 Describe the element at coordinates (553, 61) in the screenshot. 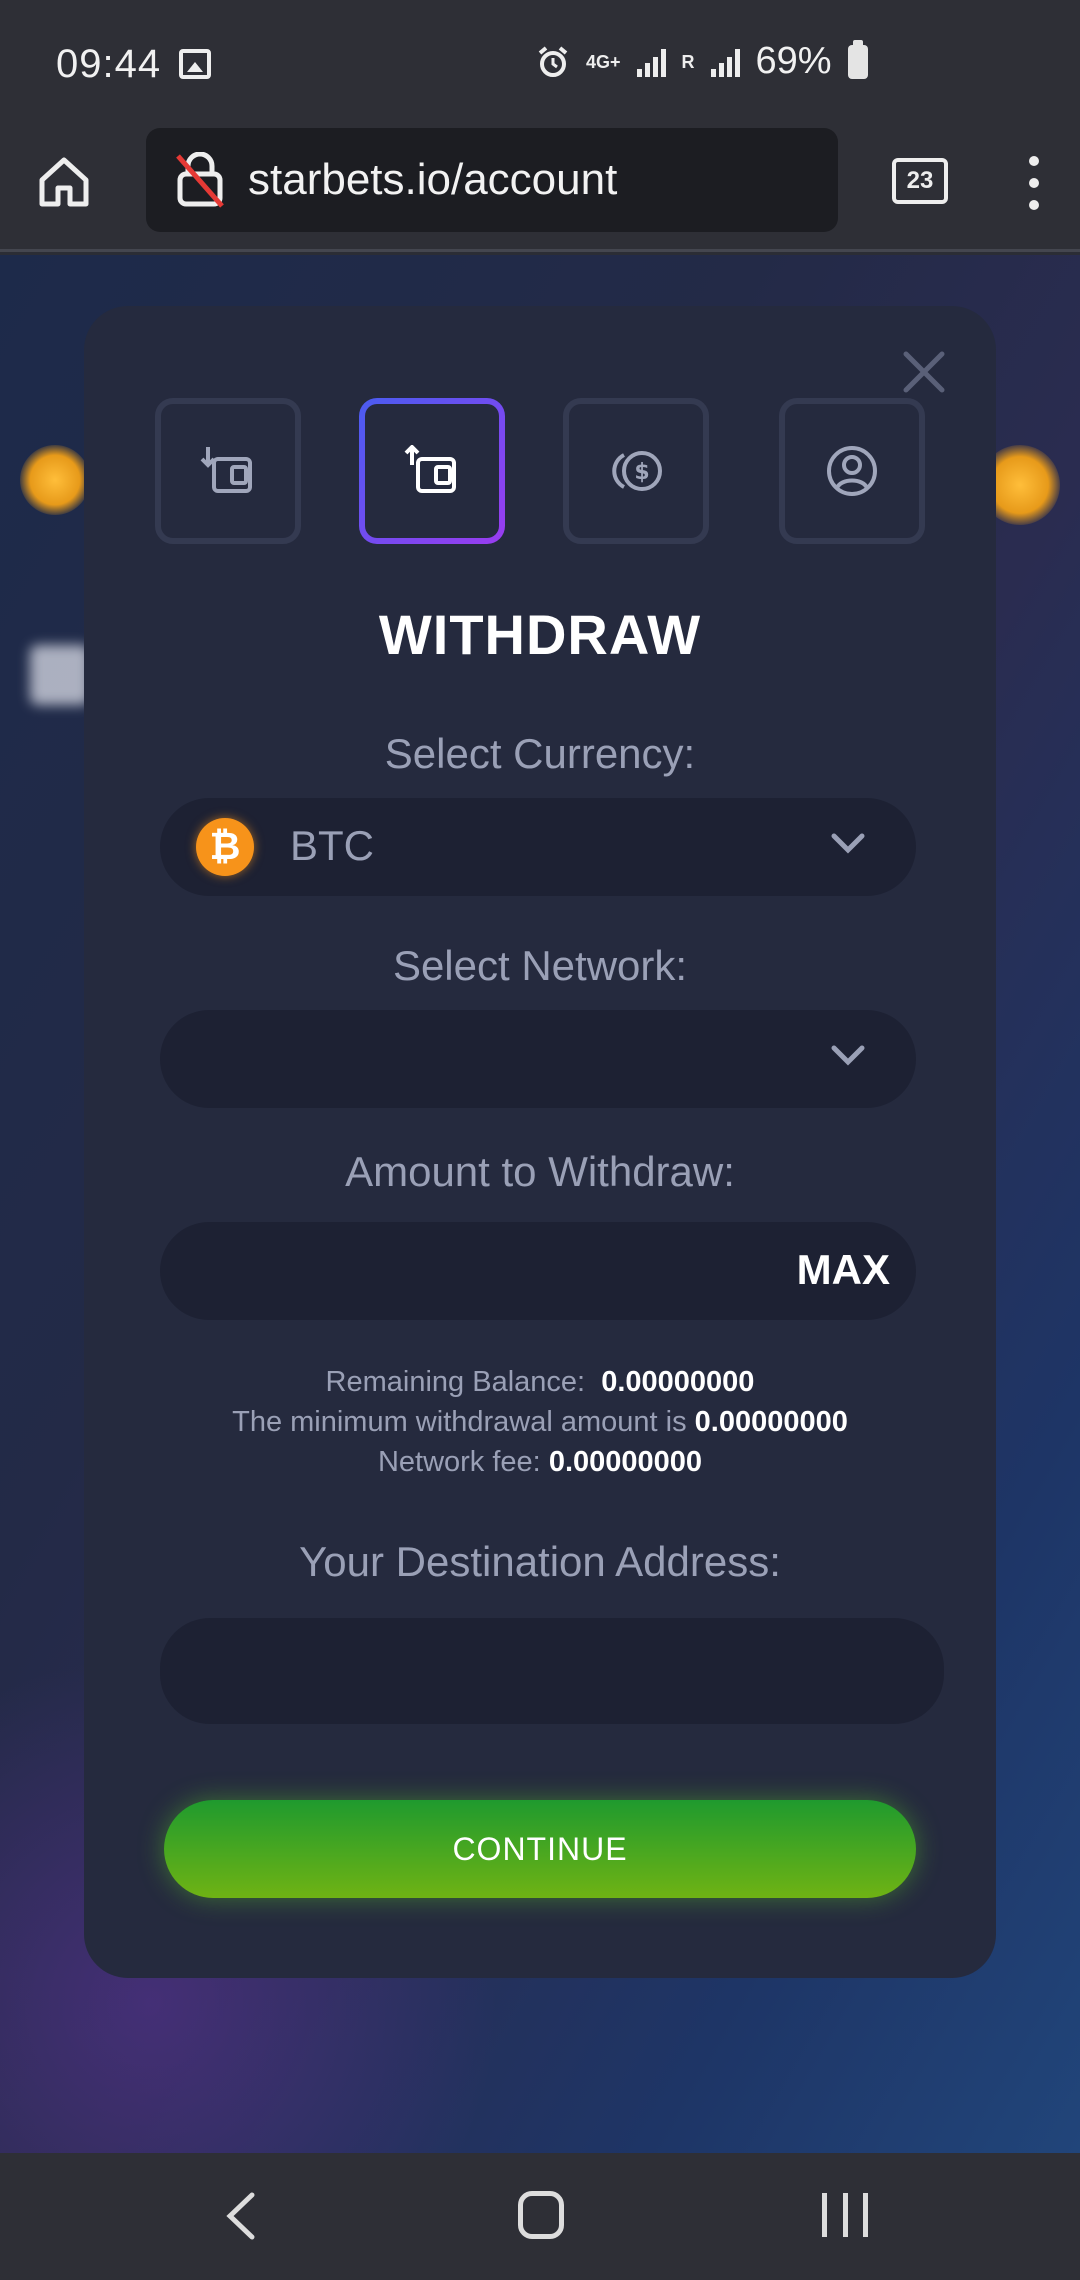

I see `alarm-icon` at that location.